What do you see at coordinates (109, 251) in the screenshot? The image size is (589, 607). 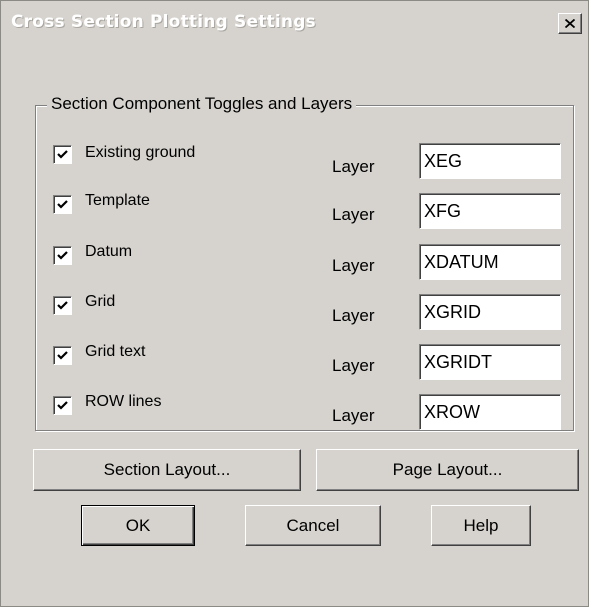 I see `datum-label: Datum` at bounding box center [109, 251].